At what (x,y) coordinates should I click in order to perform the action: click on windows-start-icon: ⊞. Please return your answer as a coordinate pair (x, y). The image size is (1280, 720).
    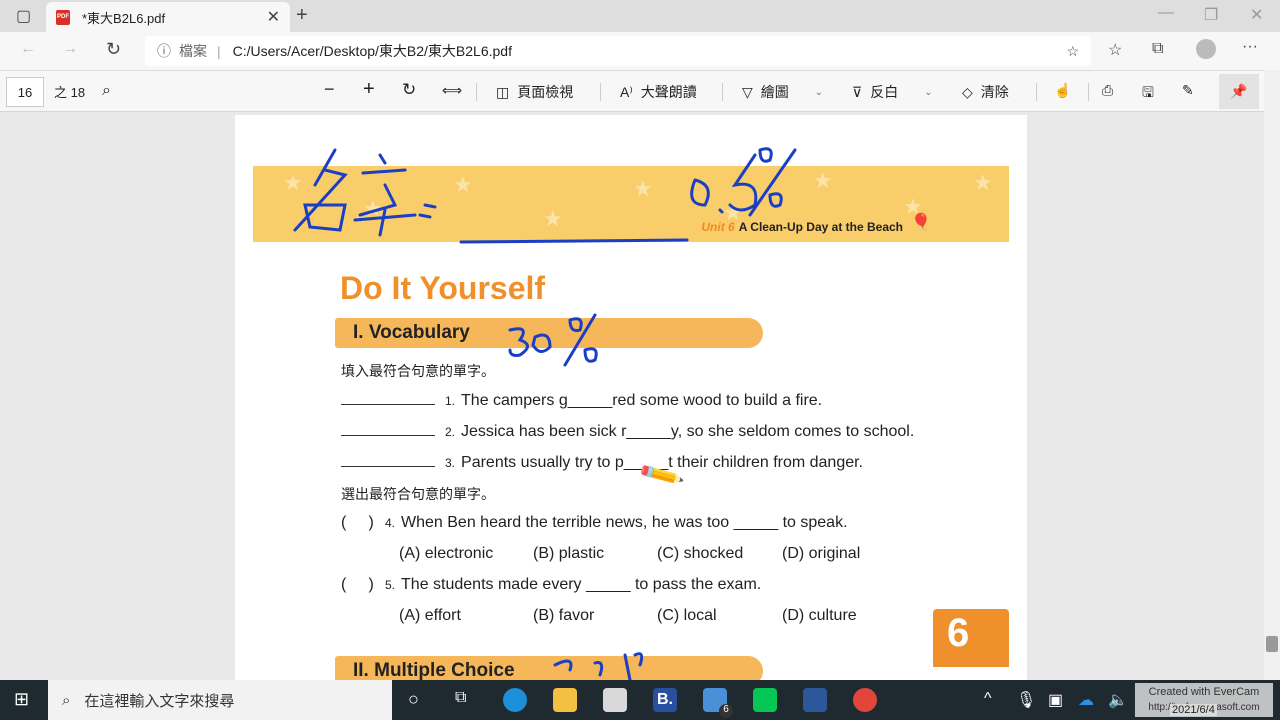
    Looking at the image, I should click on (21, 699).